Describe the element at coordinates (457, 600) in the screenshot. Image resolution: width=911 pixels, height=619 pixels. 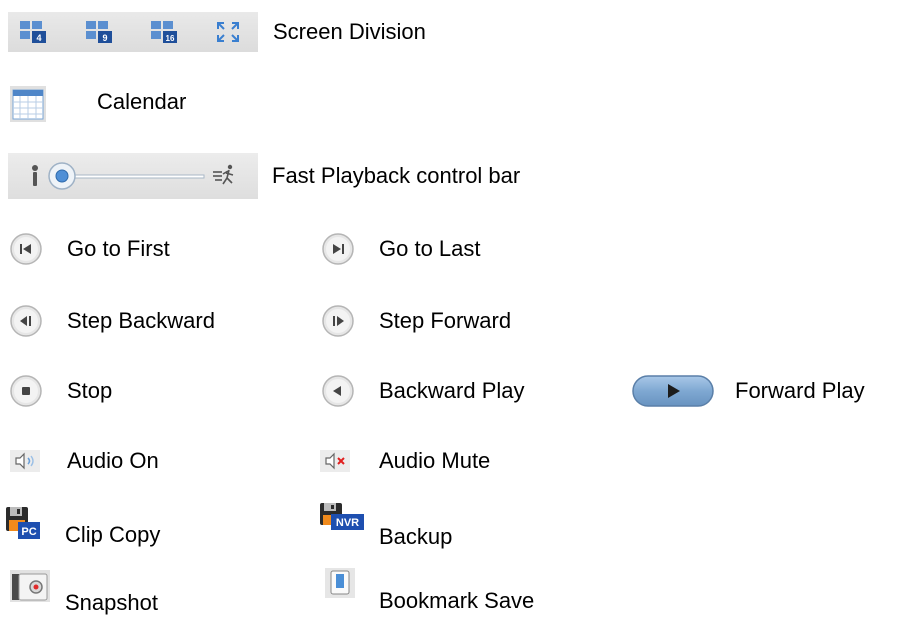
I see `bookmark-save-label: Bookmark Save` at that location.